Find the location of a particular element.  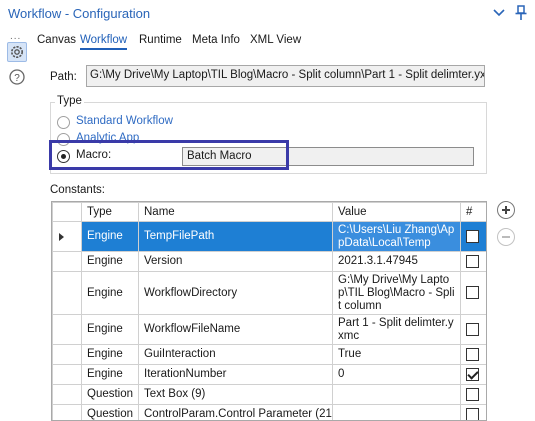

table-row: Question Text Box (9) is located at coordinates (269, 394).